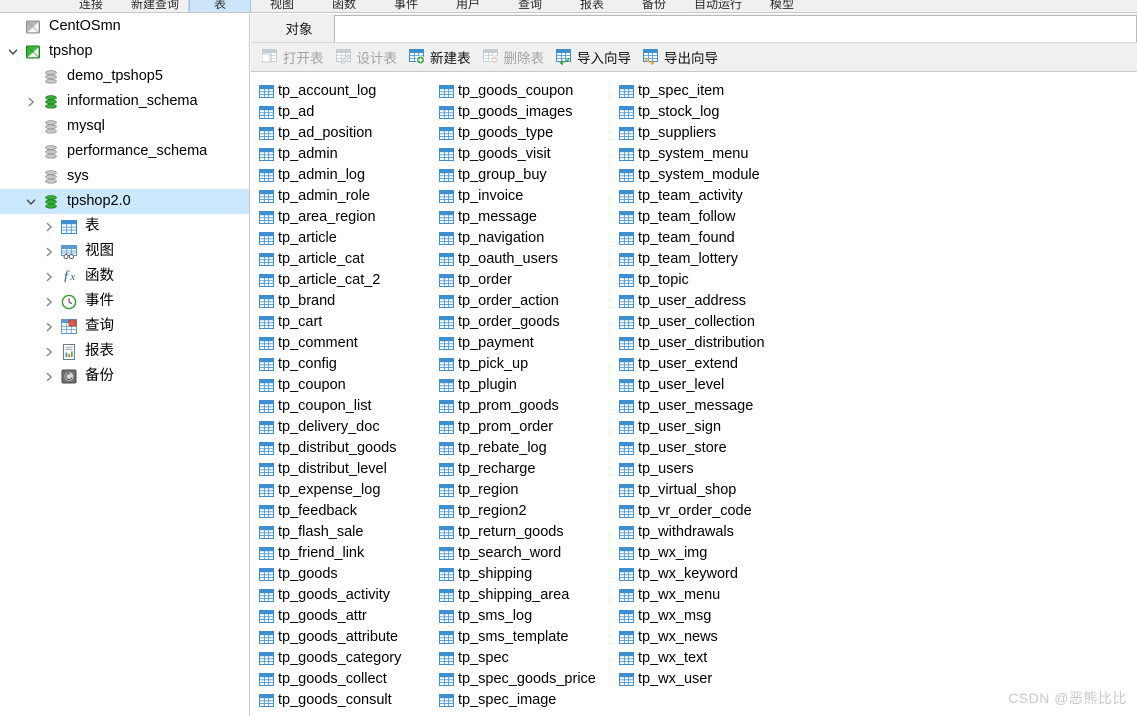 This screenshot has height=716, width=1137. I want to click on table-list-item: tp_admin_log, so click(347, 175).